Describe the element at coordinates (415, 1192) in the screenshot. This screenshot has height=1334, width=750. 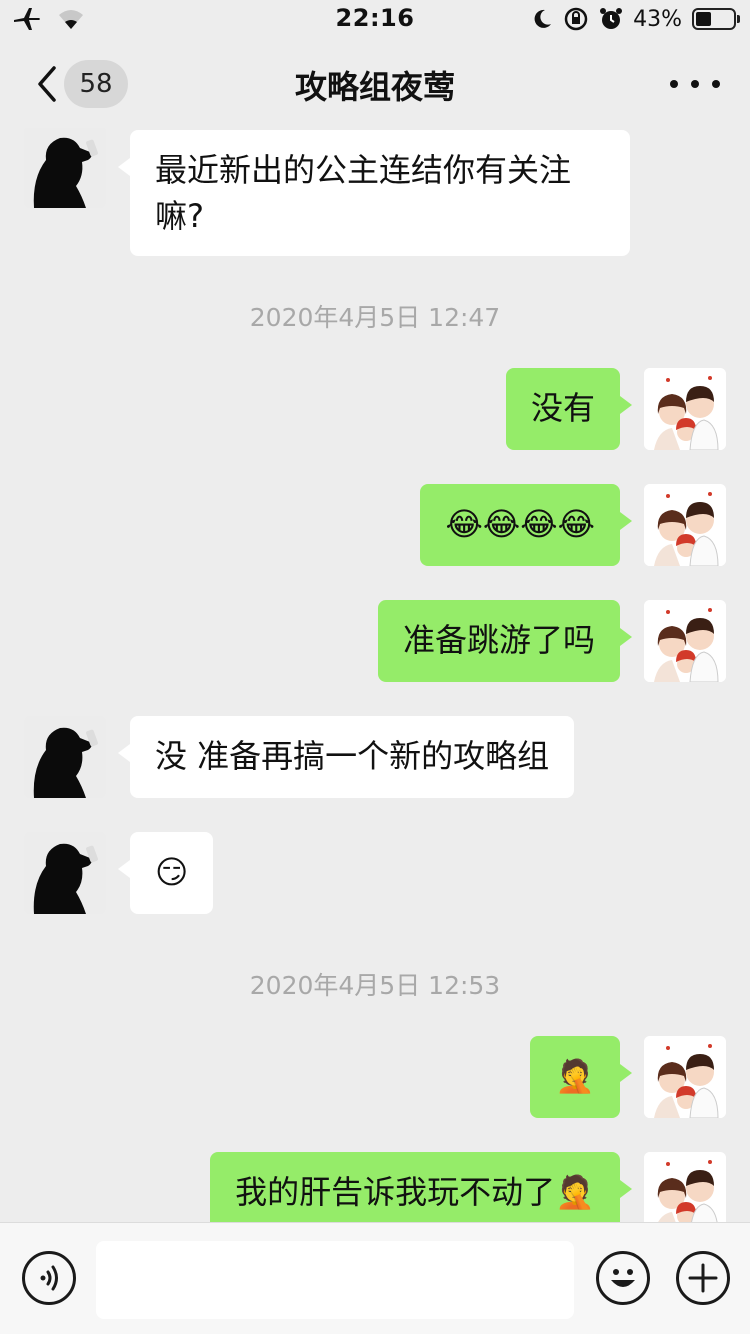
I see `message-text: 我的肝告诉我玩不动了🤦` at that location.